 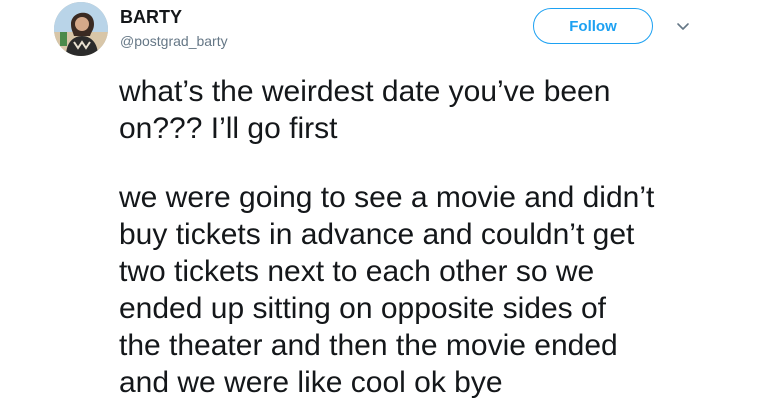 What do you see at coordinates (593, 26) in the screenshot?
I see `follow-button: Follow` at bounding box center [593, 26].